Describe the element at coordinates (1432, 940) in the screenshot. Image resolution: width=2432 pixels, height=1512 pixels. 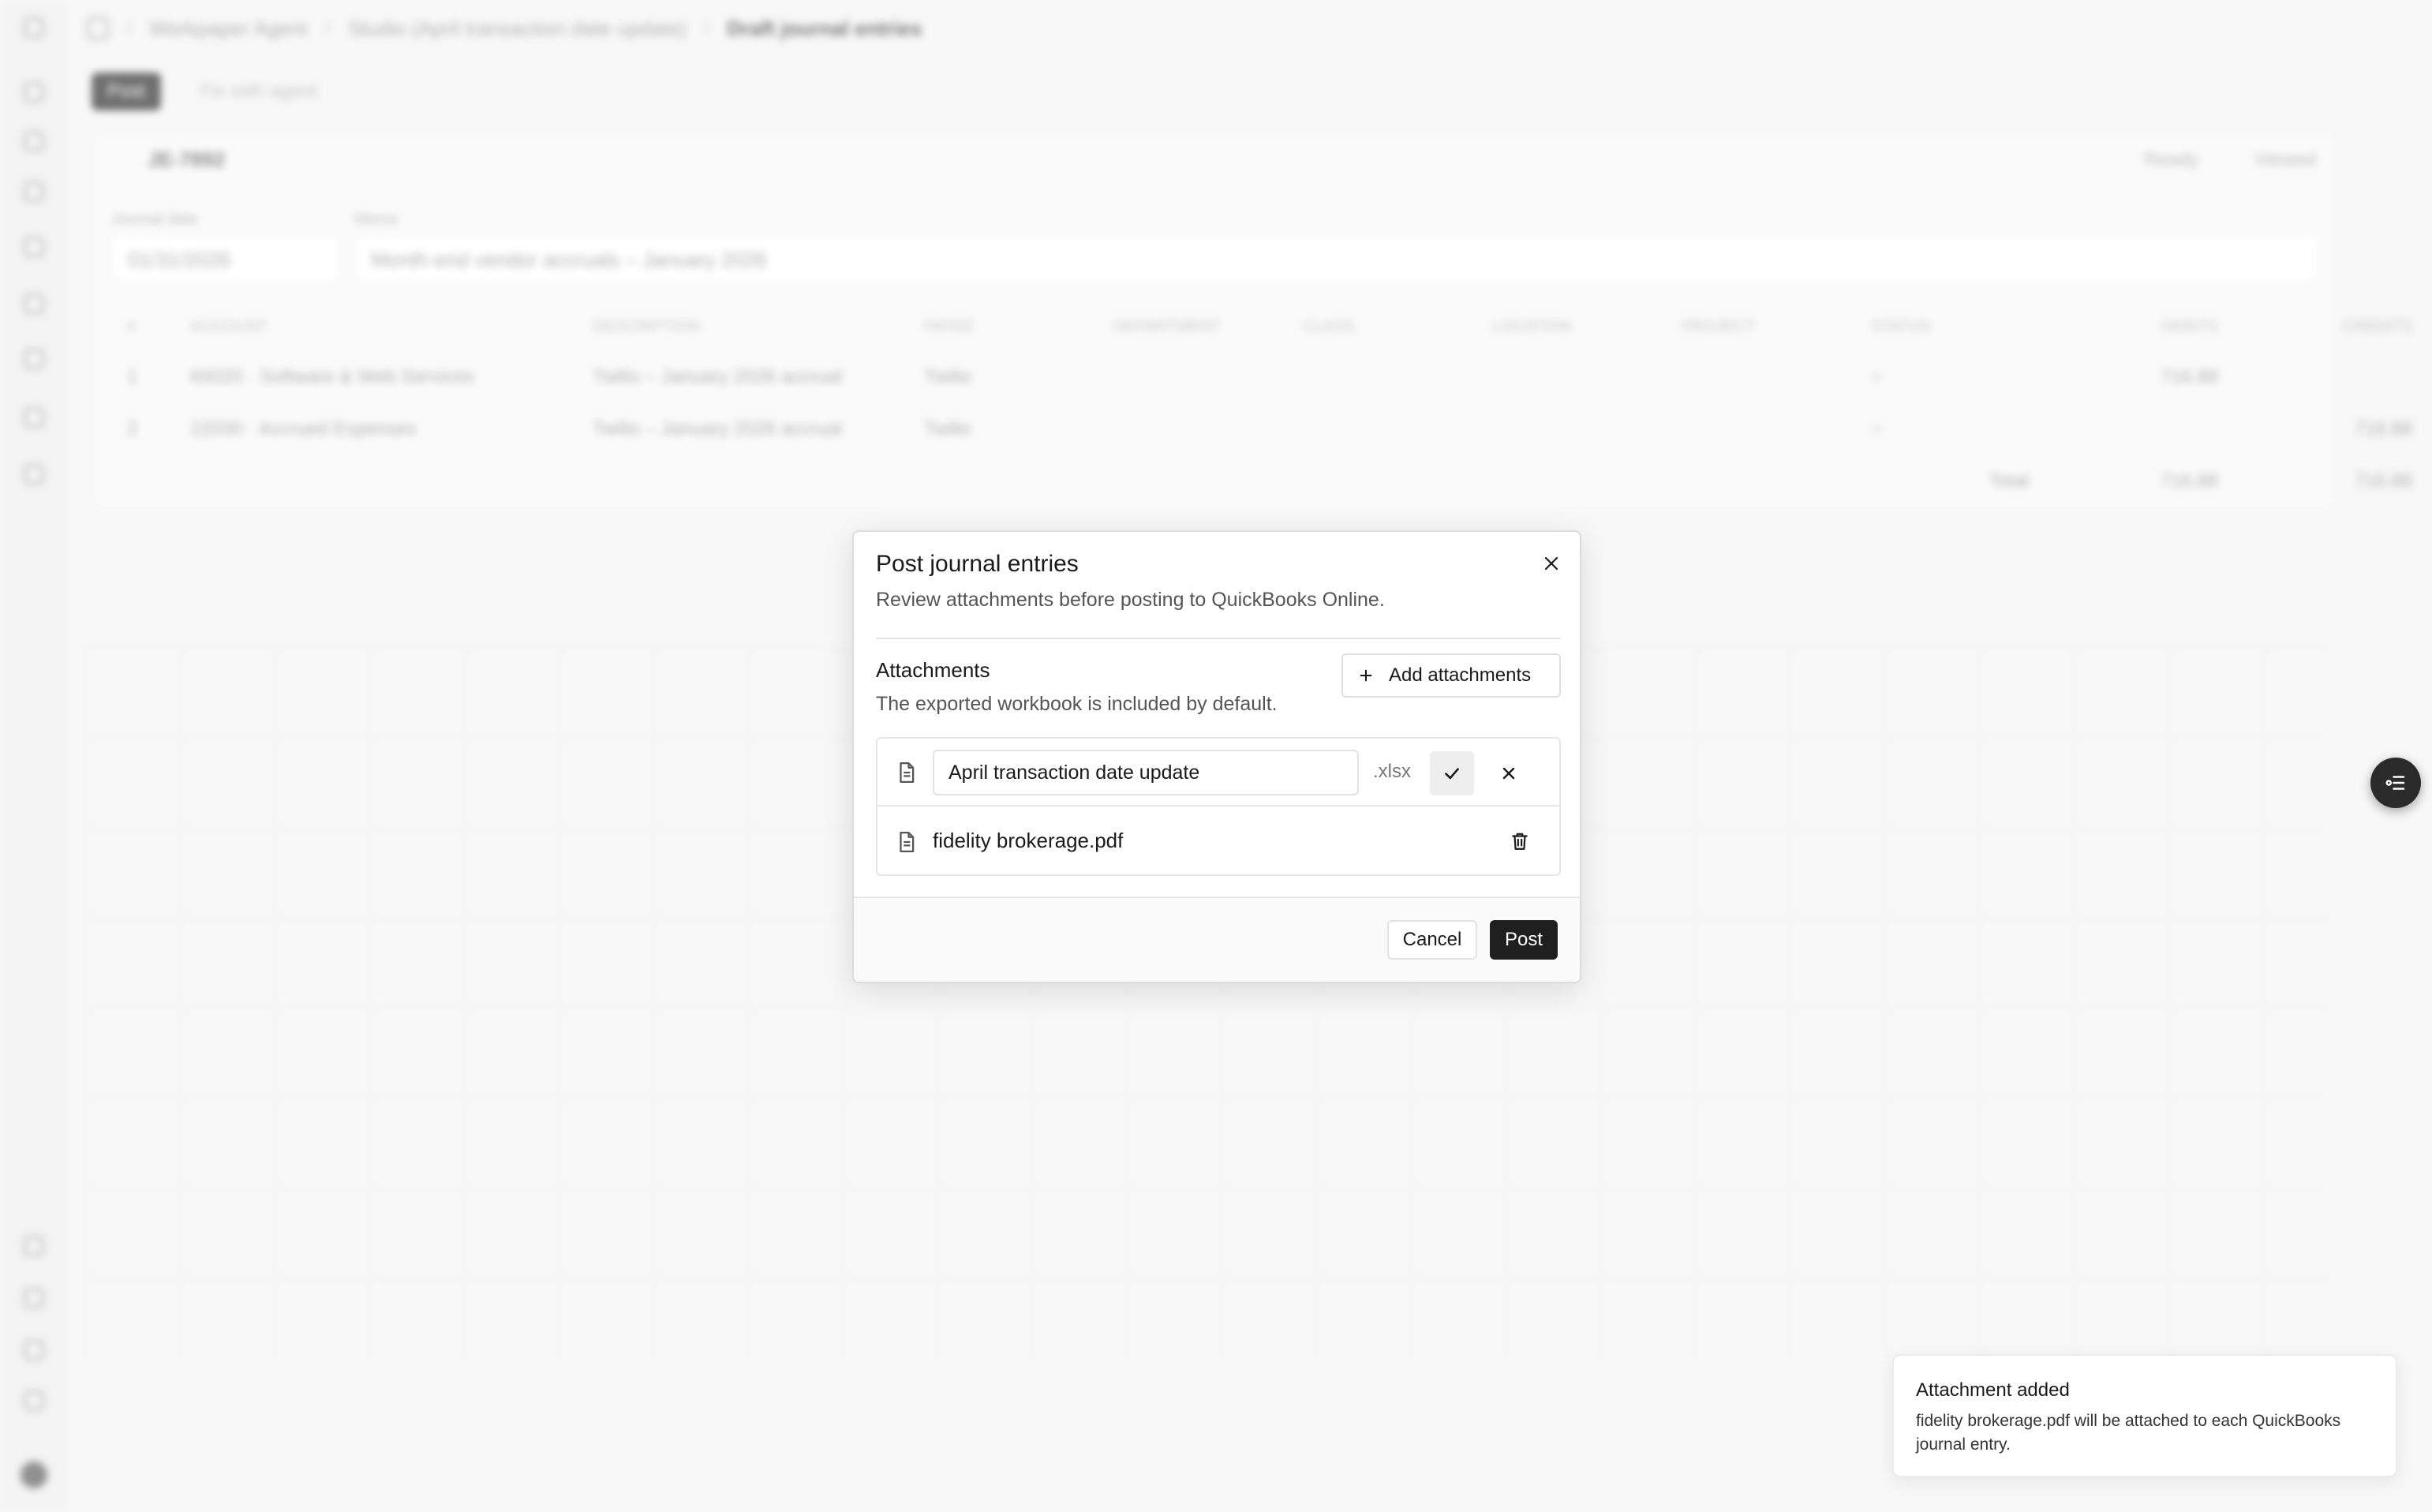
I see `cancel-button: Cancel` at that location.